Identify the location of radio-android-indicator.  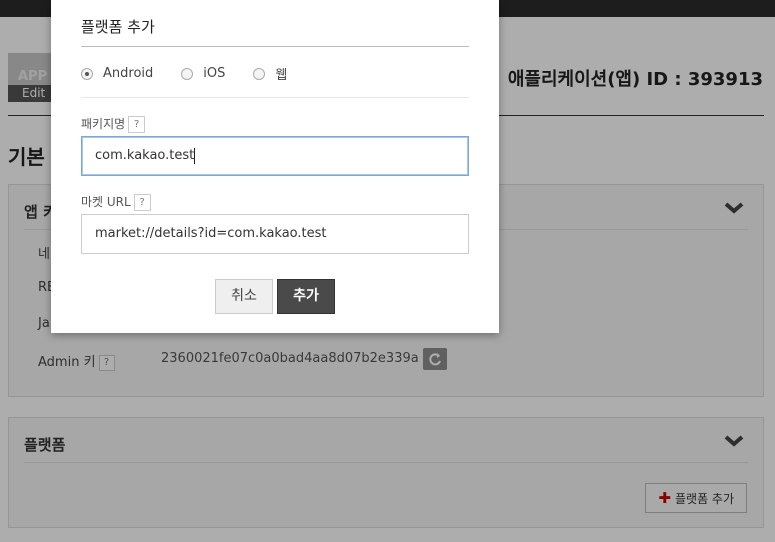
(87, 73).